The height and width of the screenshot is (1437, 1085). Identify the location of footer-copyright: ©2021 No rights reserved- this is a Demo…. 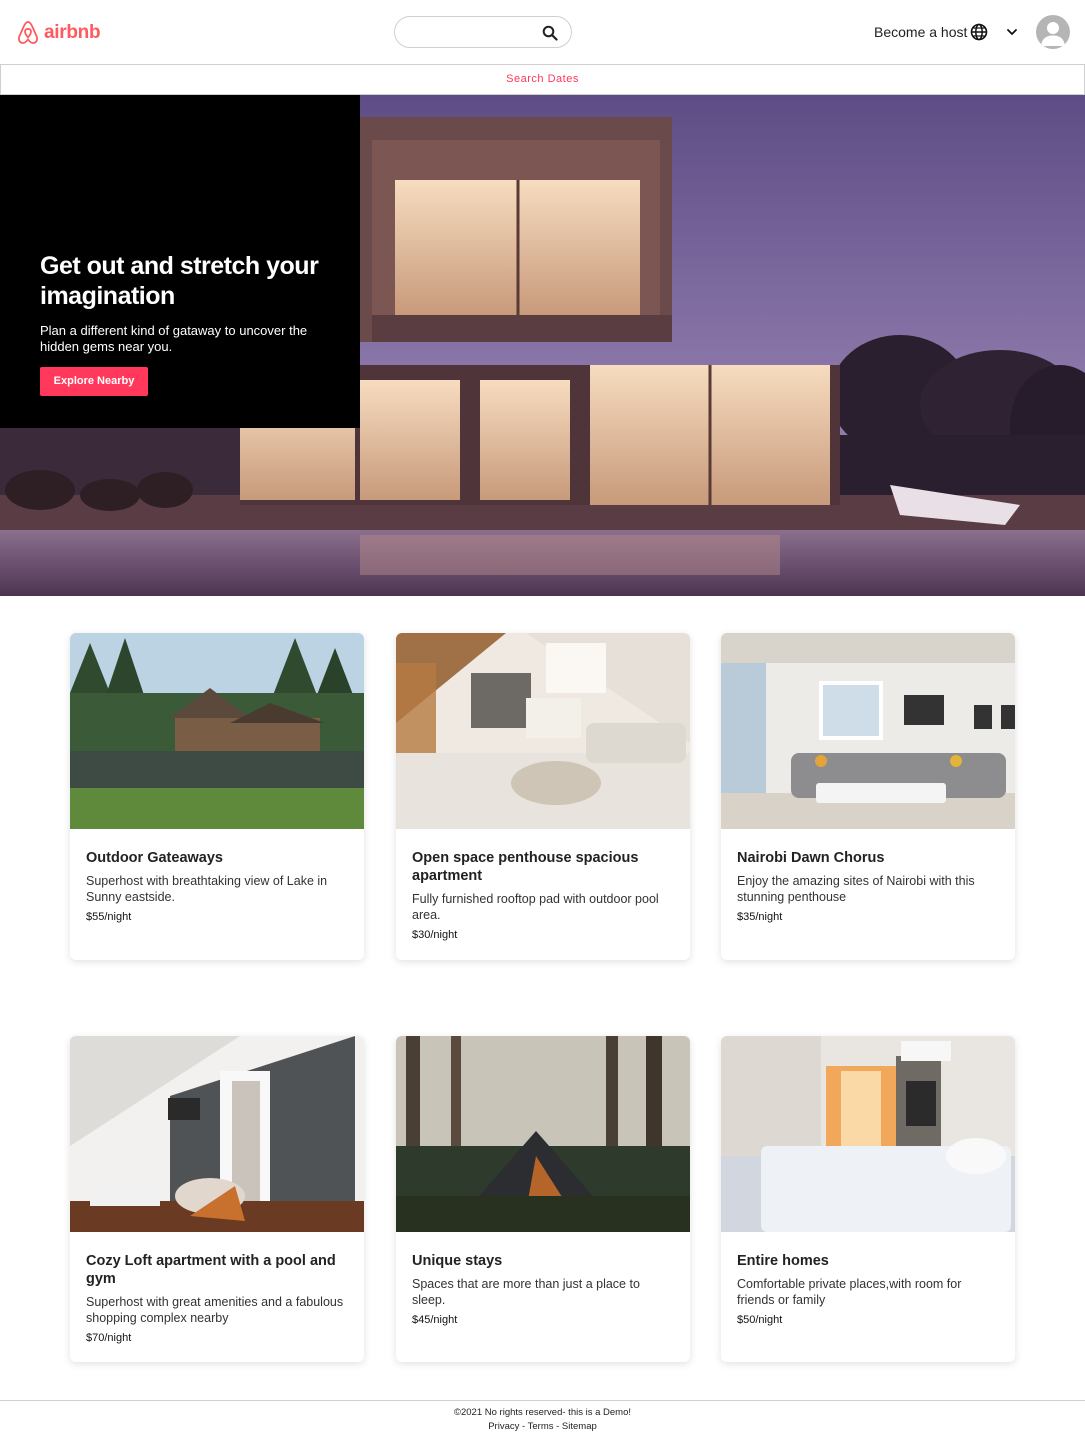
(542, 1412).